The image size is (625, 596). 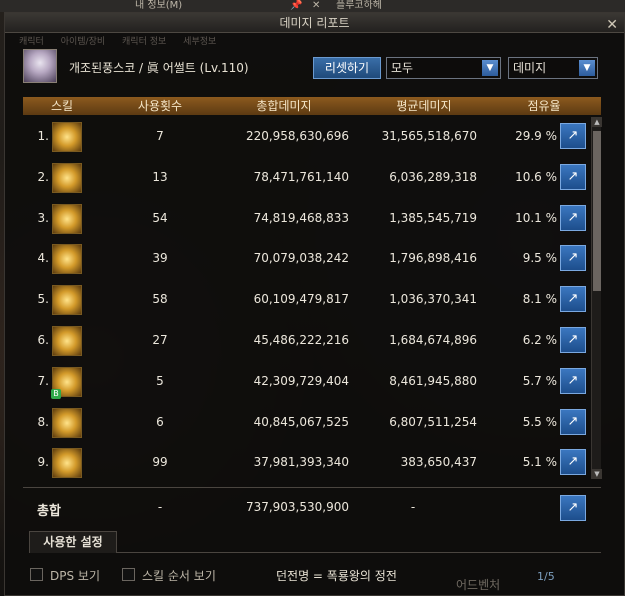 What do you see at coordinates (43, 176) in the screenshot?
I see `row-rank: 2.` at bounding box center [43, 176].